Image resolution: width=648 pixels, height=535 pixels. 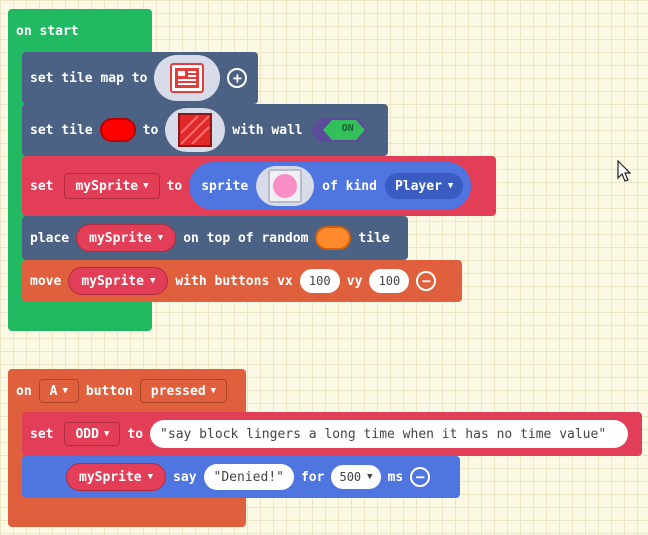 I want to click on toggle-shape-icon, so click(x=338, y=130).